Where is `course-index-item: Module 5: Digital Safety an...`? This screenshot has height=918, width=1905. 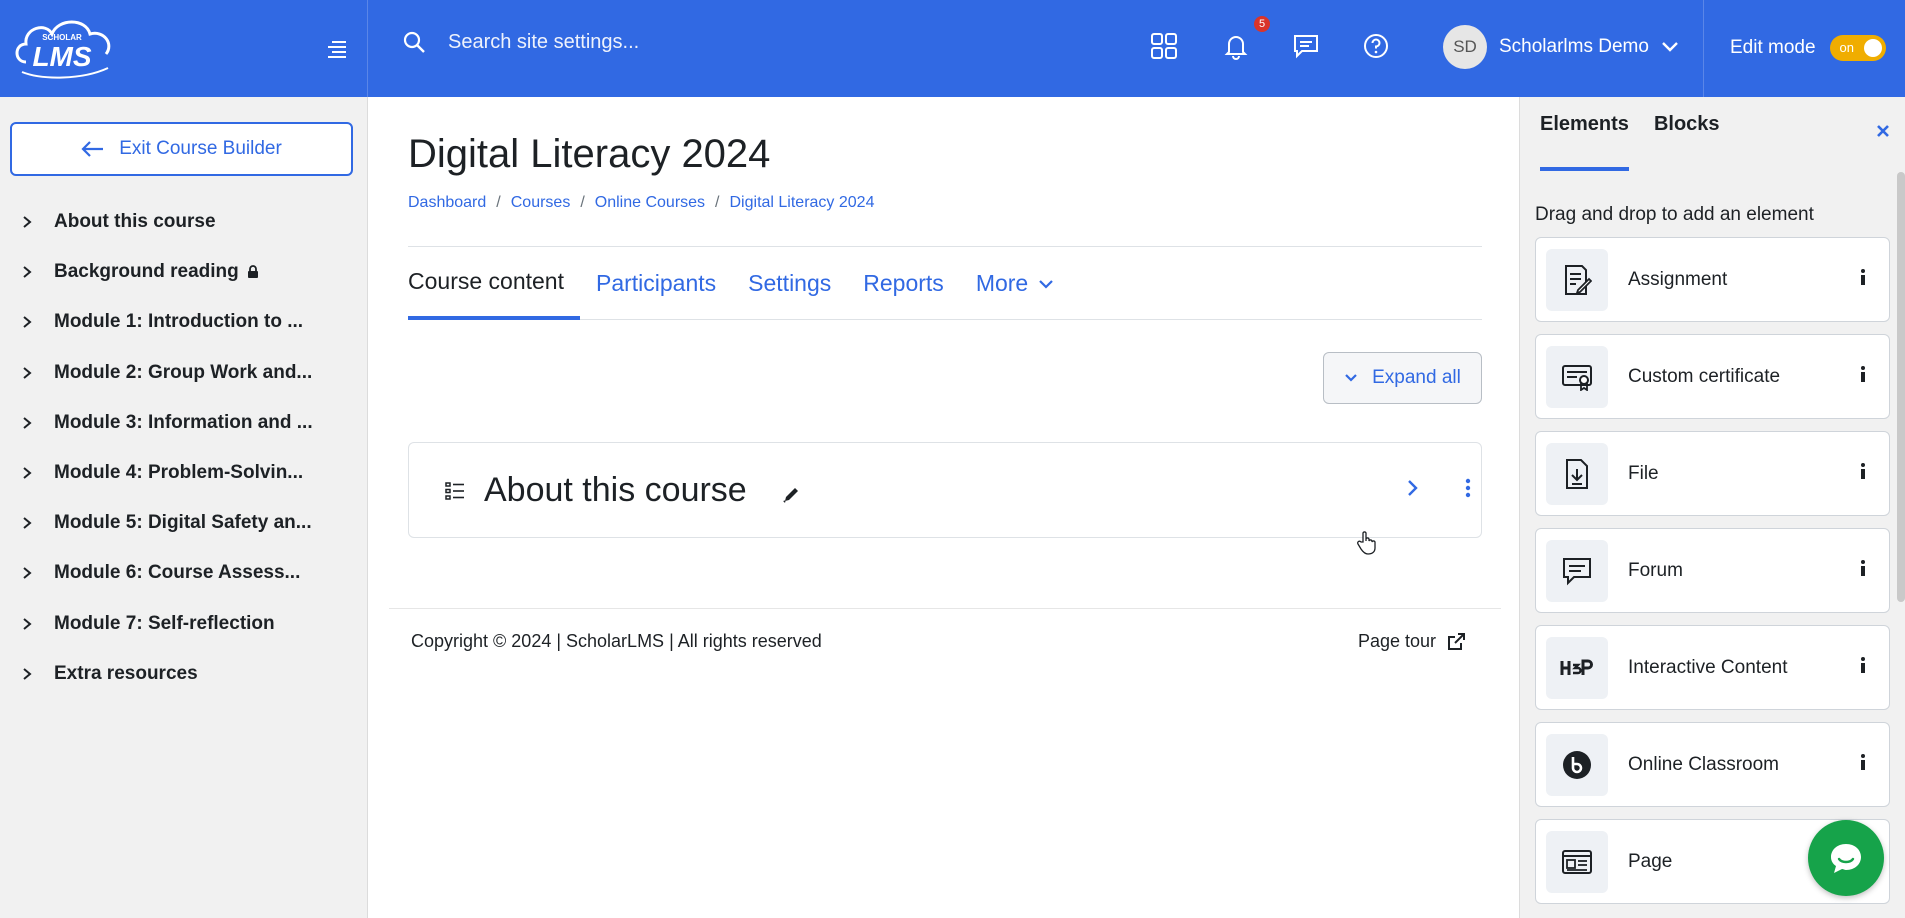 course-index-item: Module 5: Digital Safety an... is located at coordinates (184, 523).